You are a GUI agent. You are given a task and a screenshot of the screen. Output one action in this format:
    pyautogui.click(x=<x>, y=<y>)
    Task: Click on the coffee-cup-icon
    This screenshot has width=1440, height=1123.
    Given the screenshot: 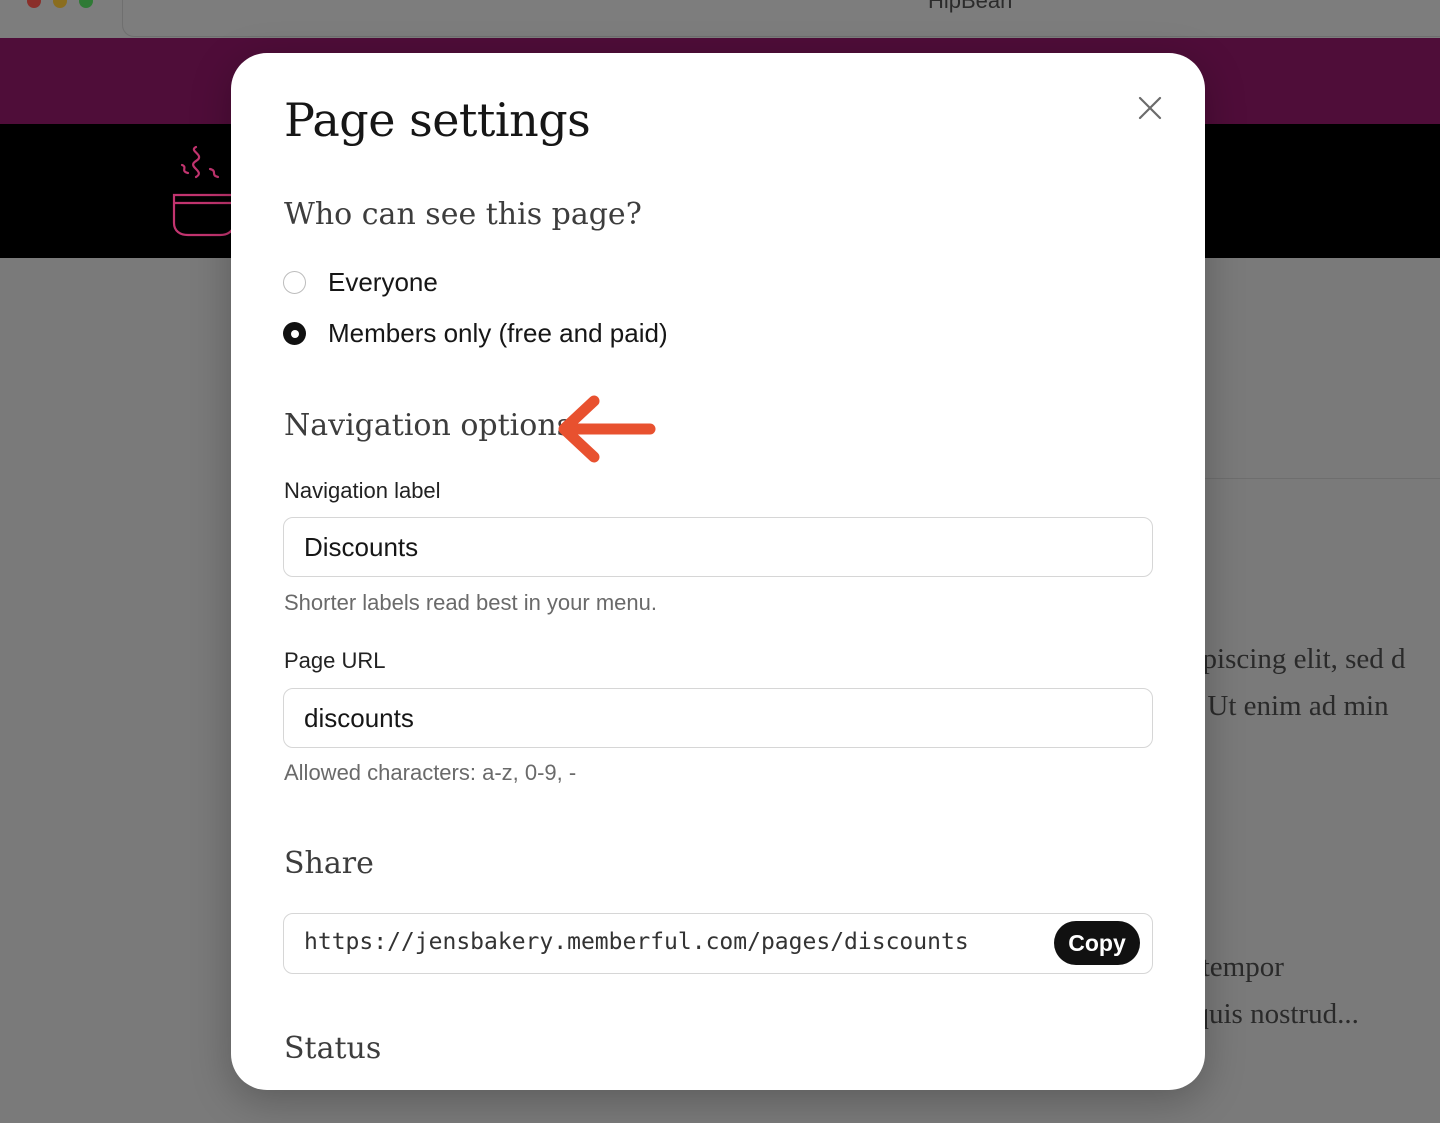 What is the action you would take?
    pyautogui.click(x=204, y=191)
    